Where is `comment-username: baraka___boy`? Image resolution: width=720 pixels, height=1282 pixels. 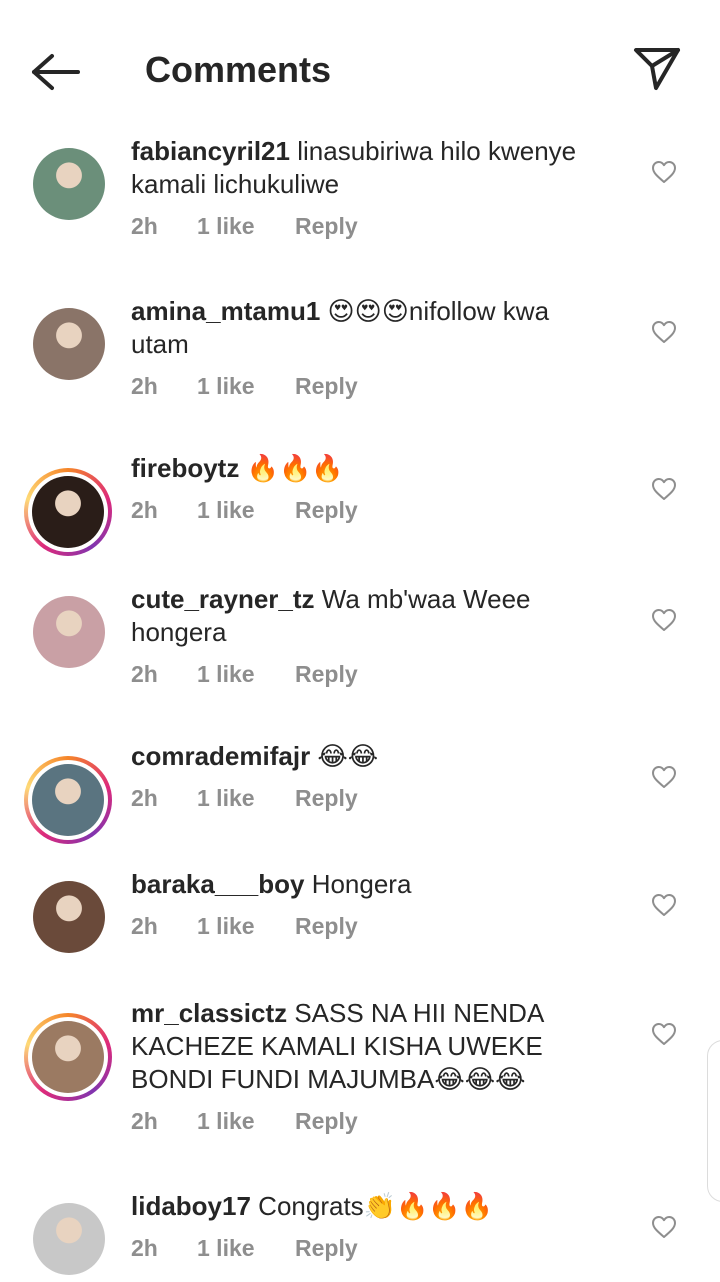 comment-username: baraka___boy is located at coordinates (217, 884).